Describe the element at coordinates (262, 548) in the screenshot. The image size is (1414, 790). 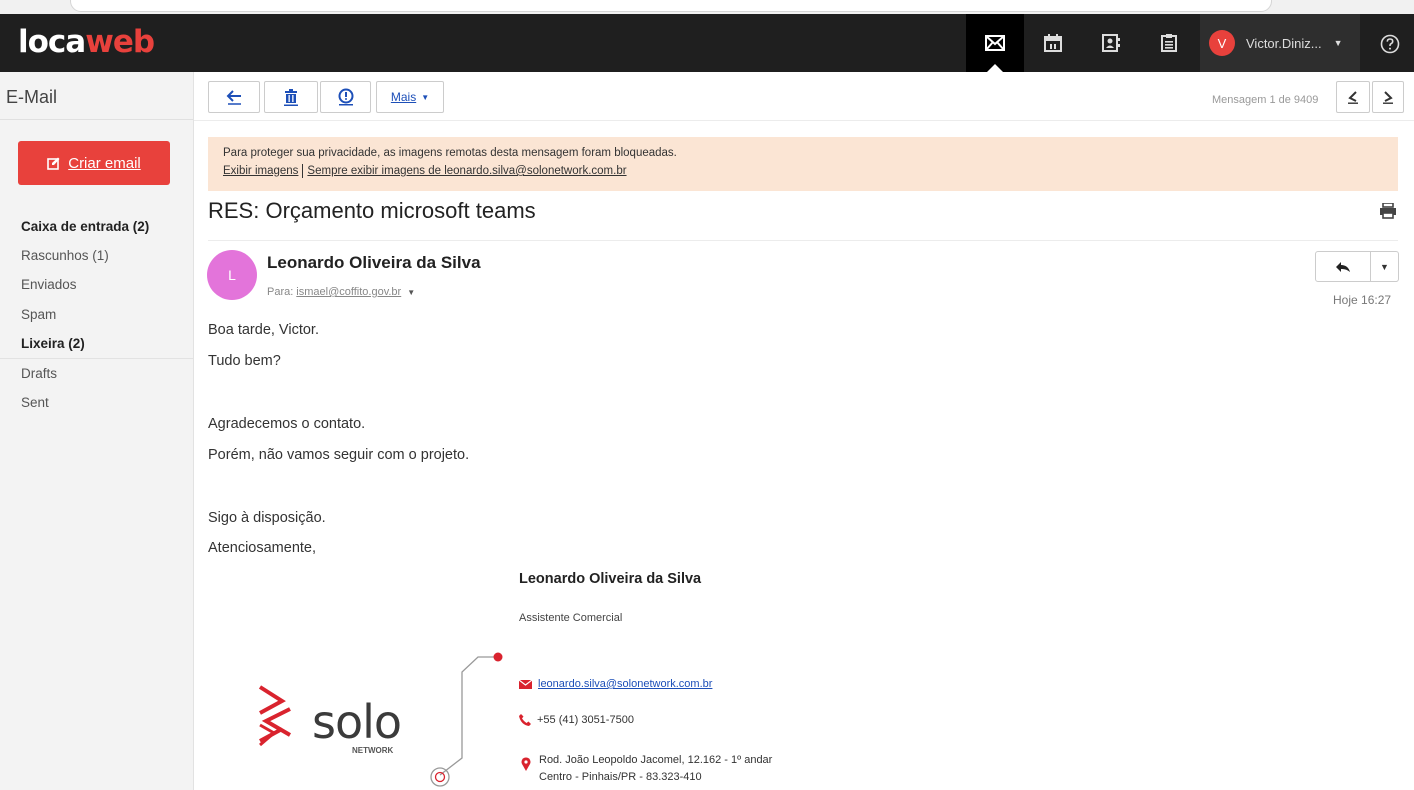
I see `body-closing: Atenciosamente,` at that location.